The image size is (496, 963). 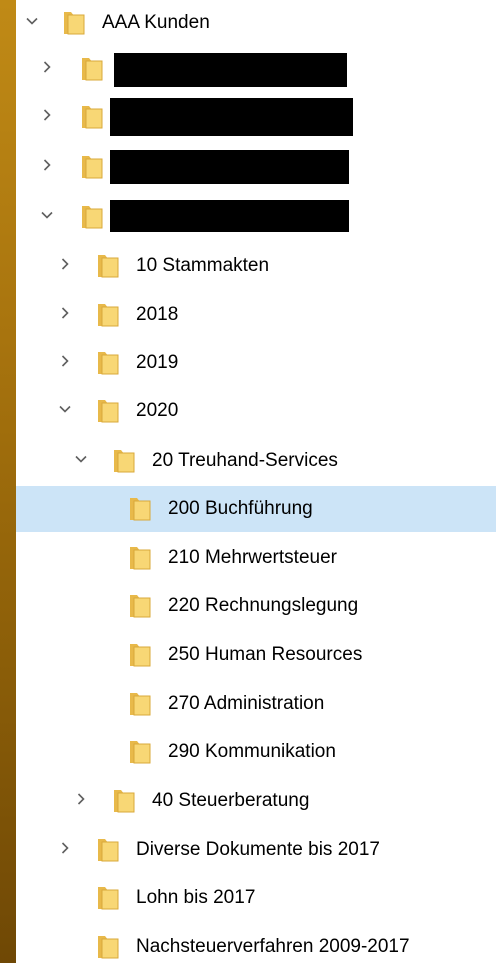 What do you see at coordinates (265, 654) in the screenshot?
I see `tree-item-label: 250 Human Resources` at bounding box center [265, 654].